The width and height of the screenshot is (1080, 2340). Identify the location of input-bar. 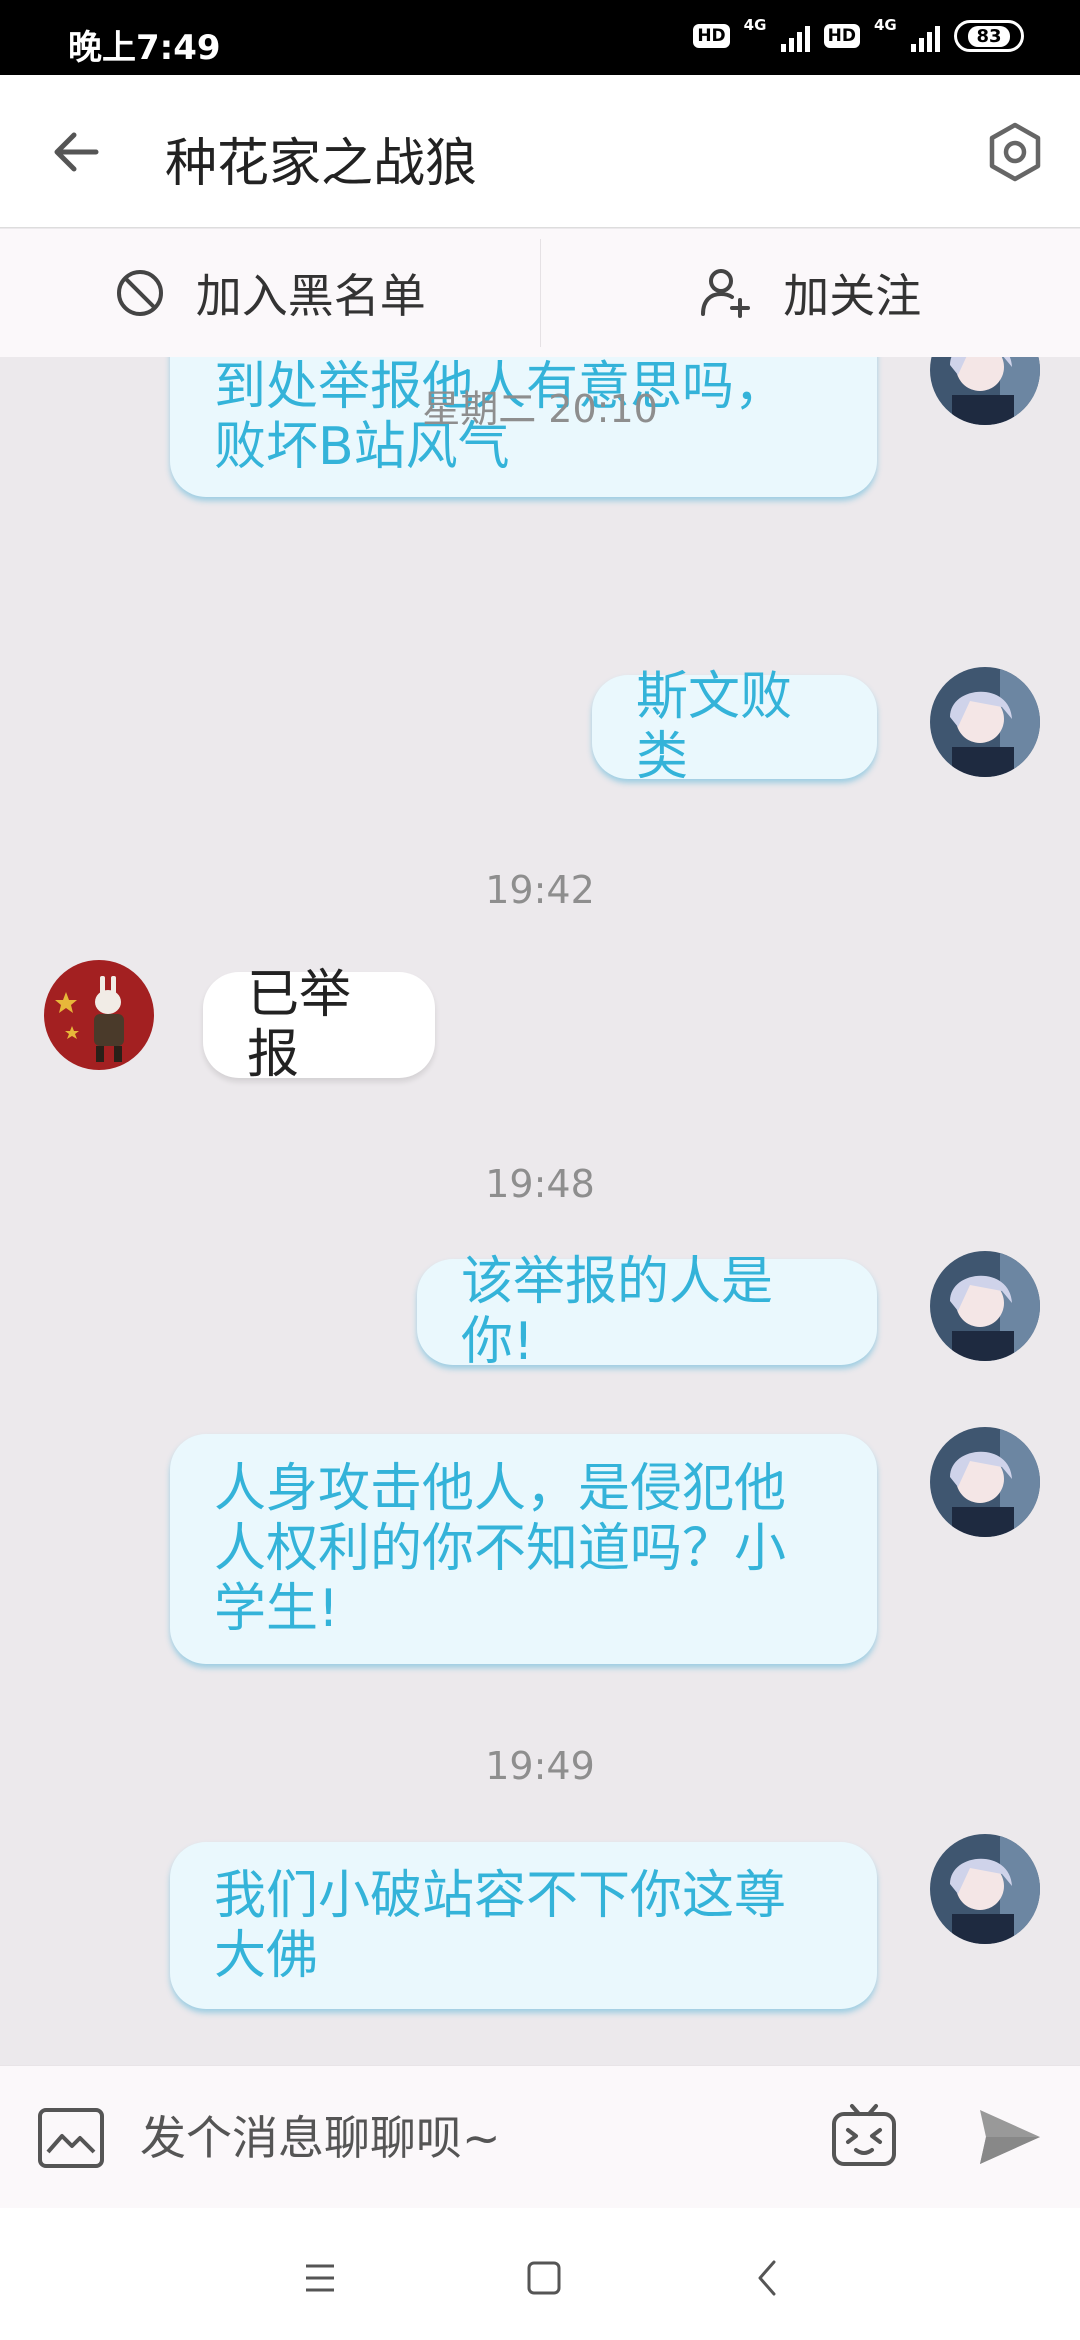
(540, 2136).